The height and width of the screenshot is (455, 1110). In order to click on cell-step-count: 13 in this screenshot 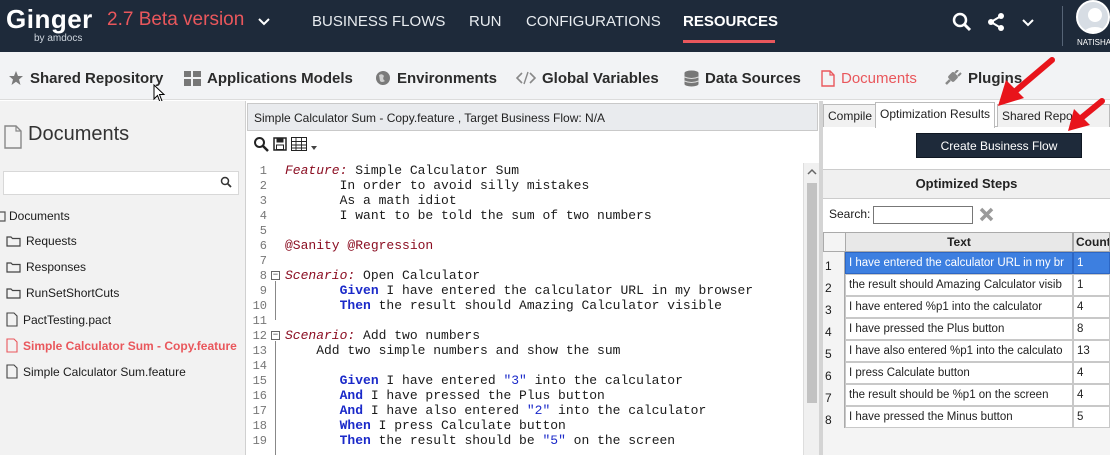, I will do `click(1091, 351)`.